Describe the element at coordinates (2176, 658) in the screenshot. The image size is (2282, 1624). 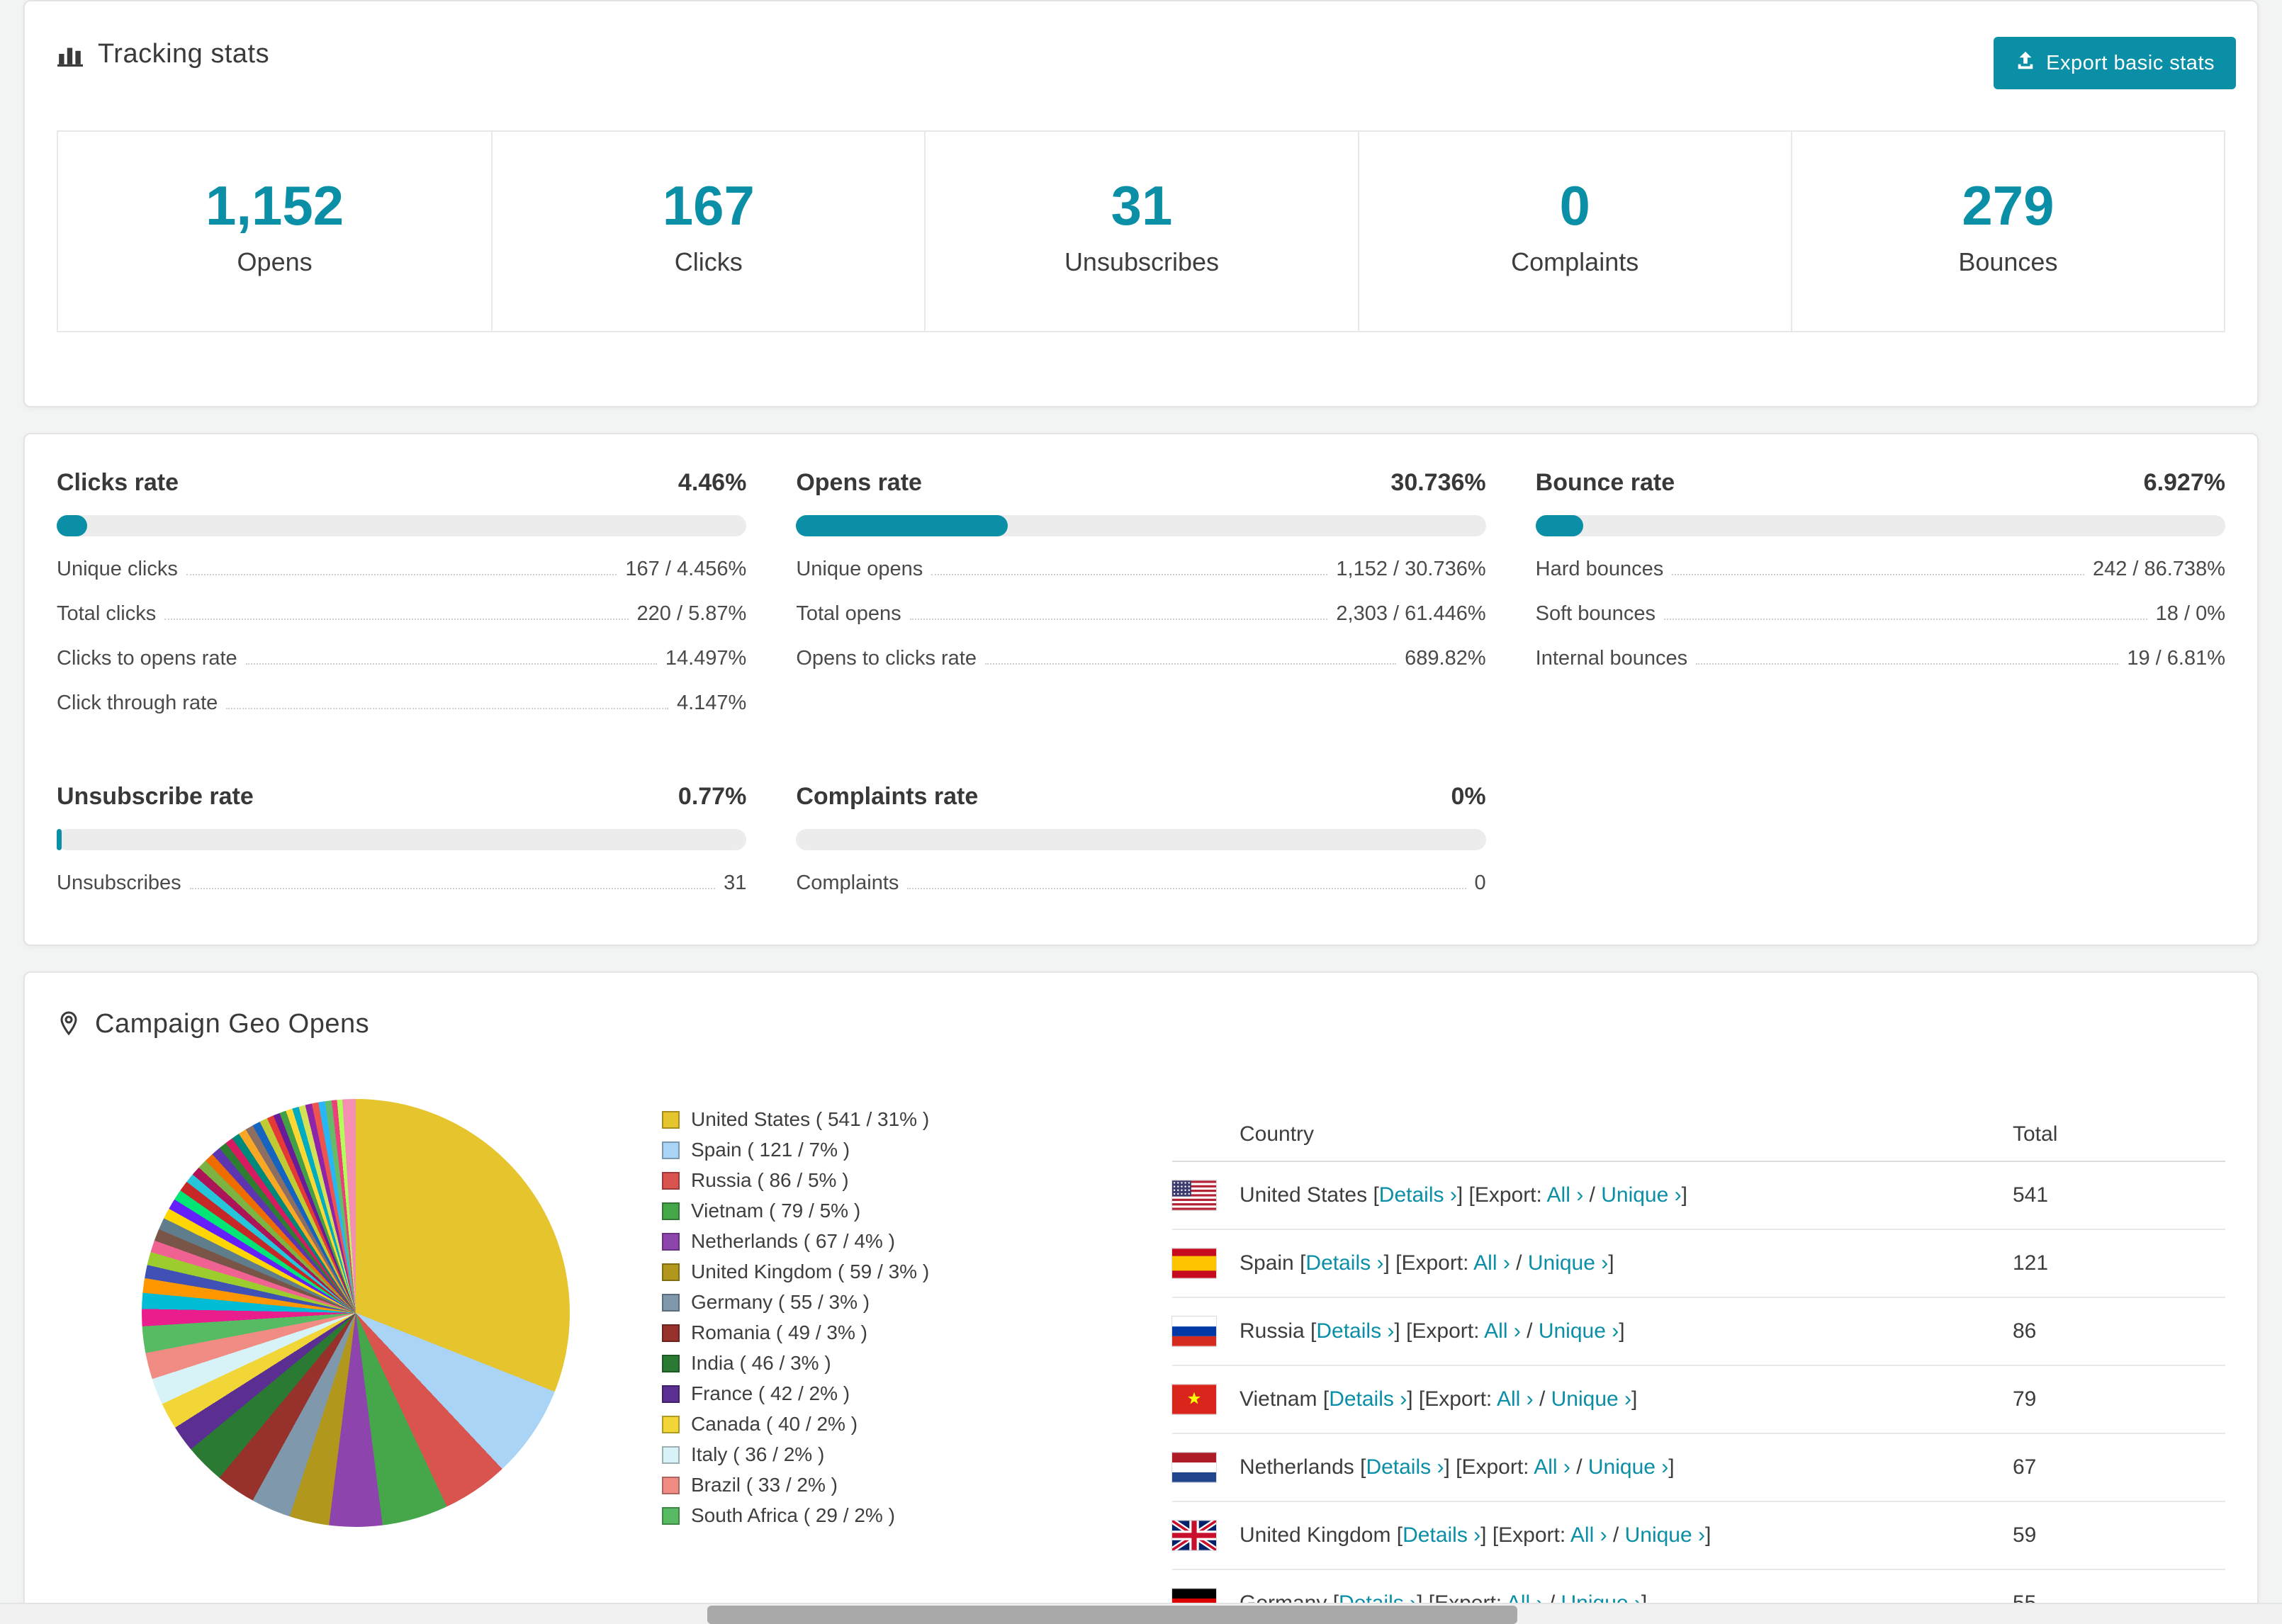
I see `metric-value: 19 / 6.81%` at that location.